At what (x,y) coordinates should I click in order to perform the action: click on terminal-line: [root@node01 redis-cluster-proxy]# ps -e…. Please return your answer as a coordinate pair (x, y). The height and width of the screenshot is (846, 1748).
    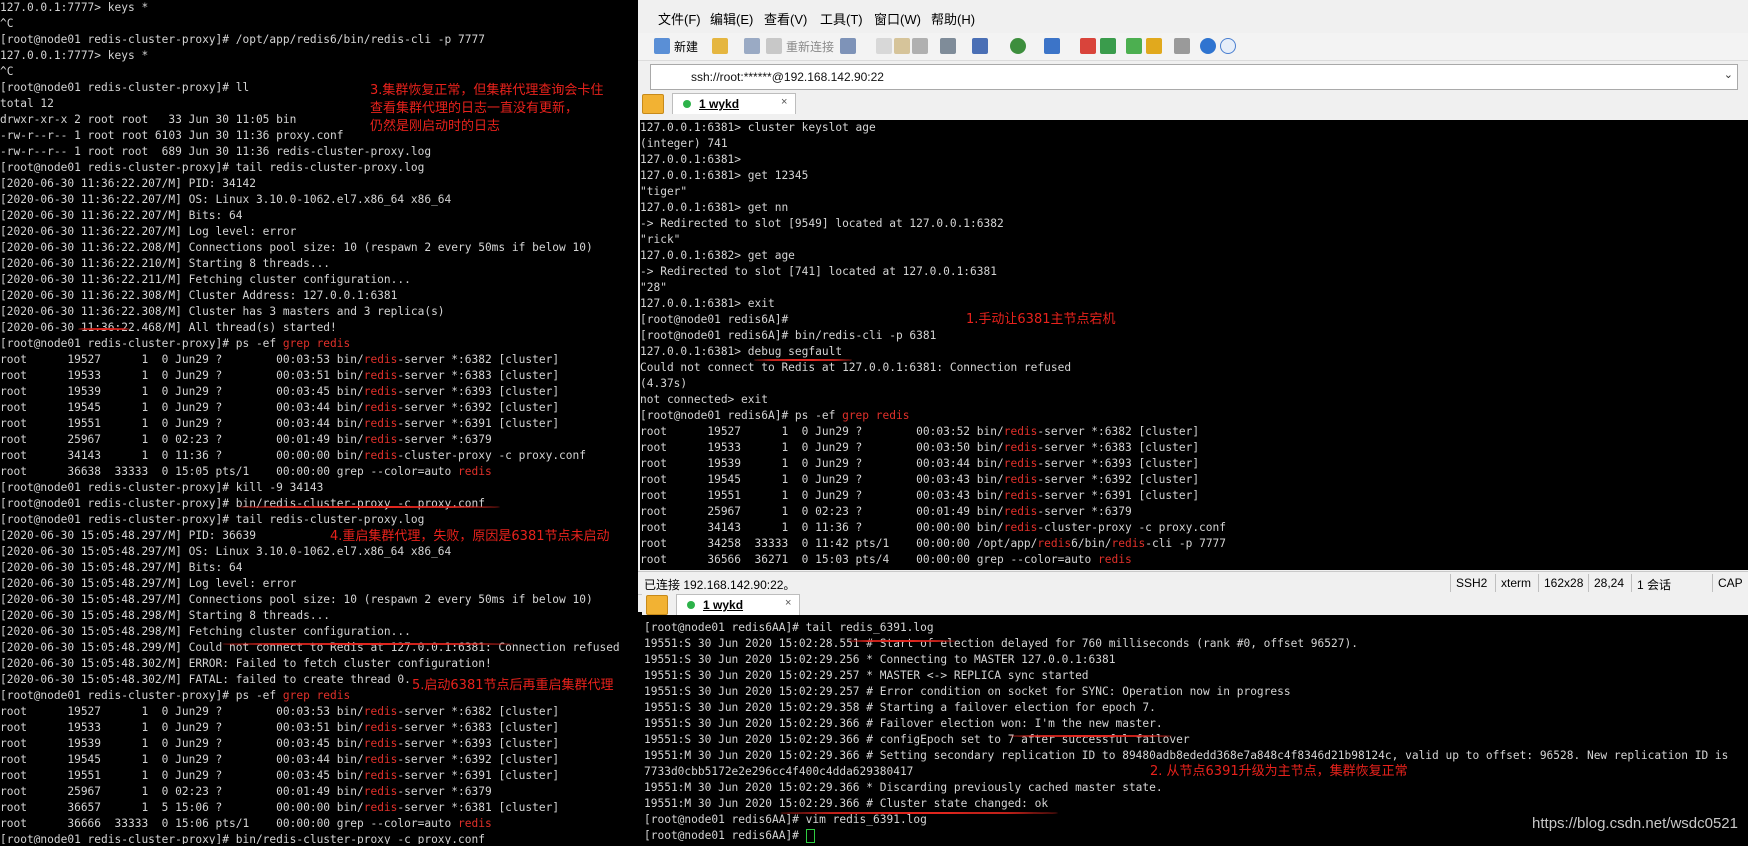
    Looking at the image, I should click on (318, 344).